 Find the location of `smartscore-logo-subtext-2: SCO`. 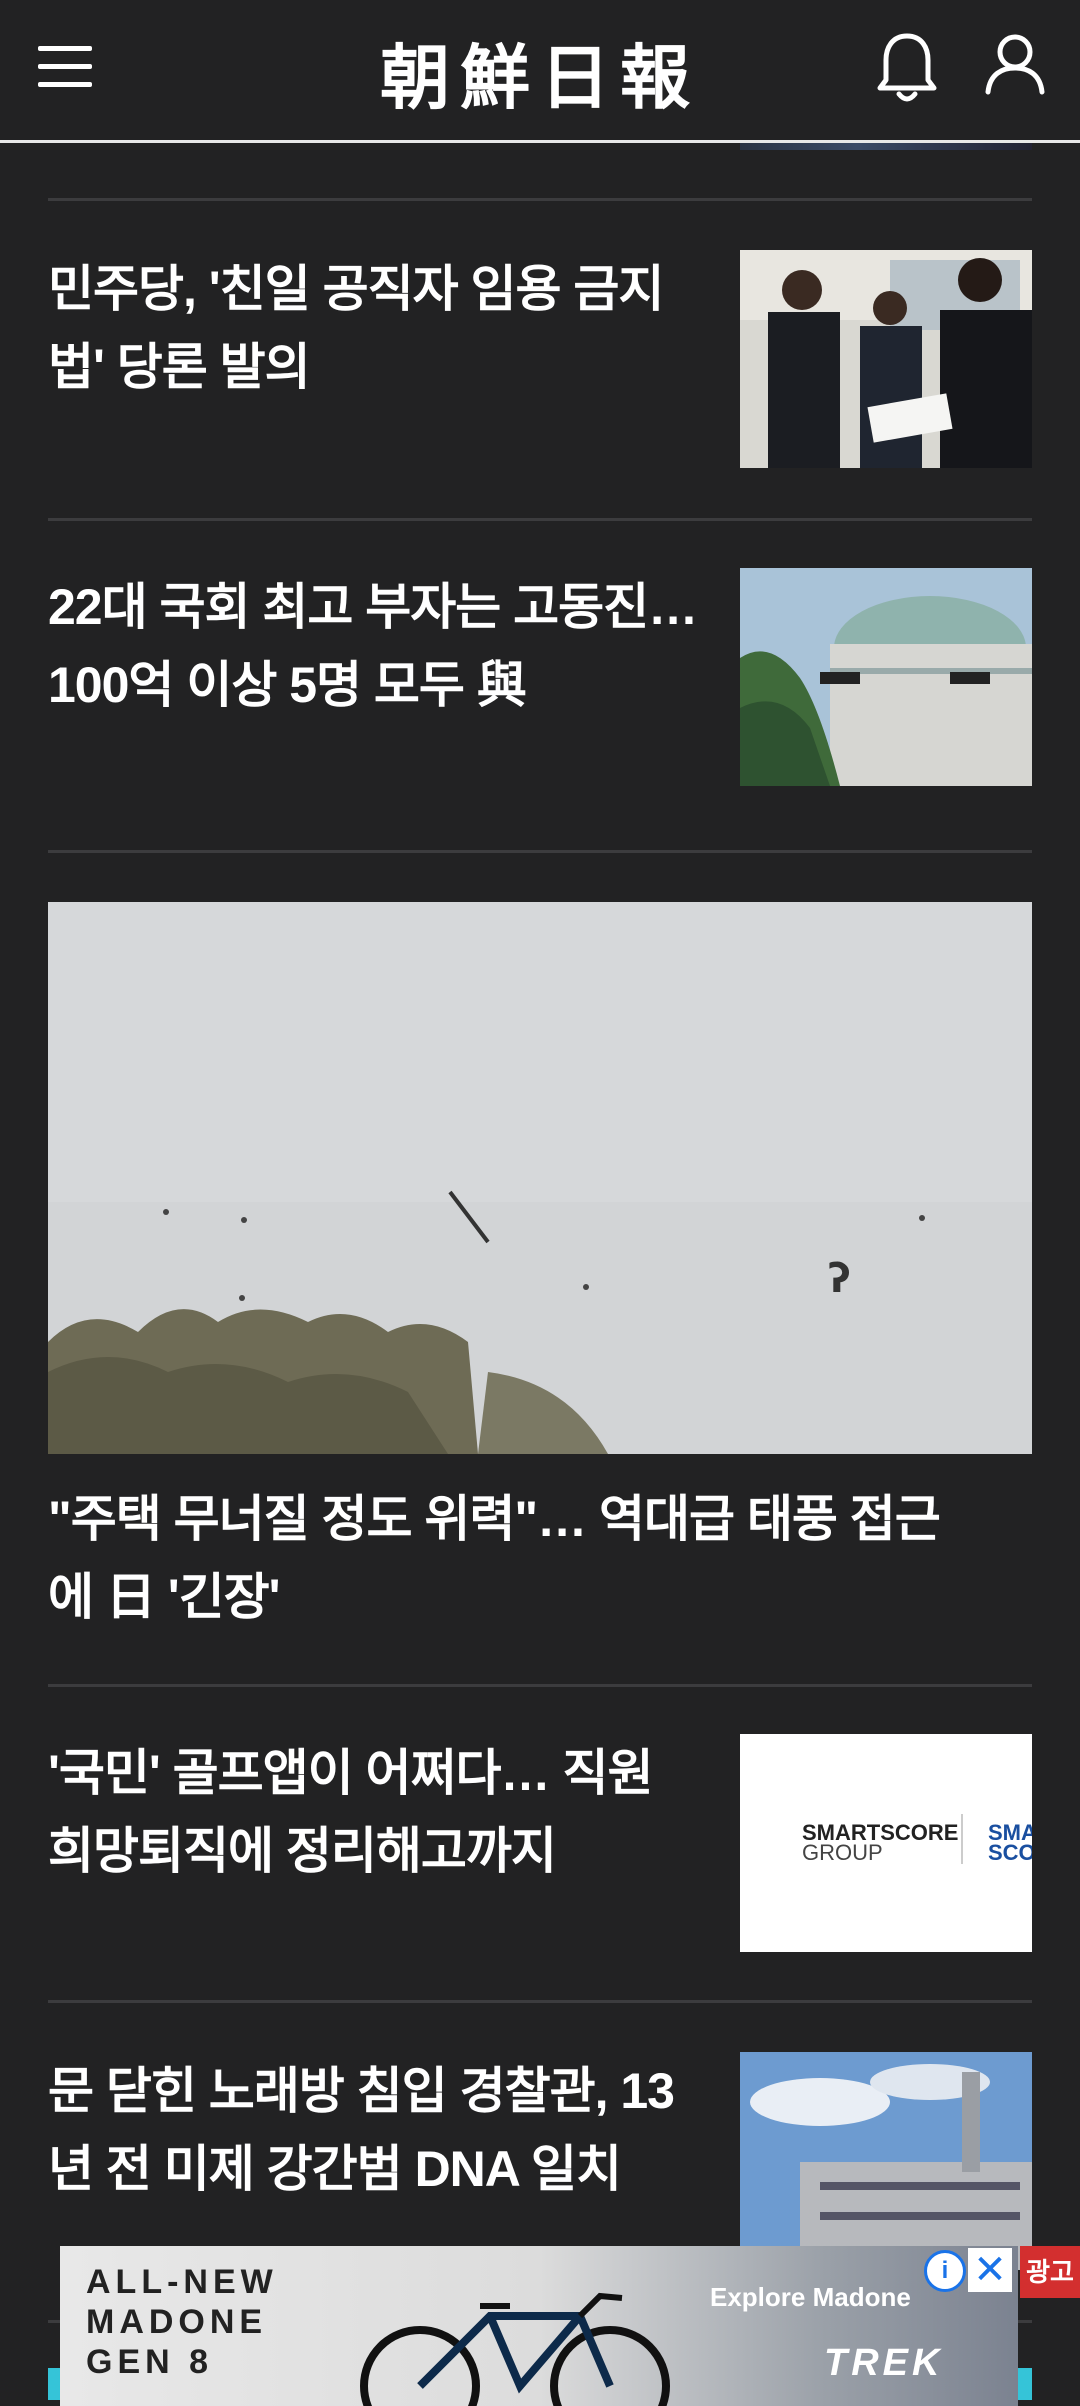

smartscore-logo-subtext-2: SCO is located at coordinates (1010, 1852).